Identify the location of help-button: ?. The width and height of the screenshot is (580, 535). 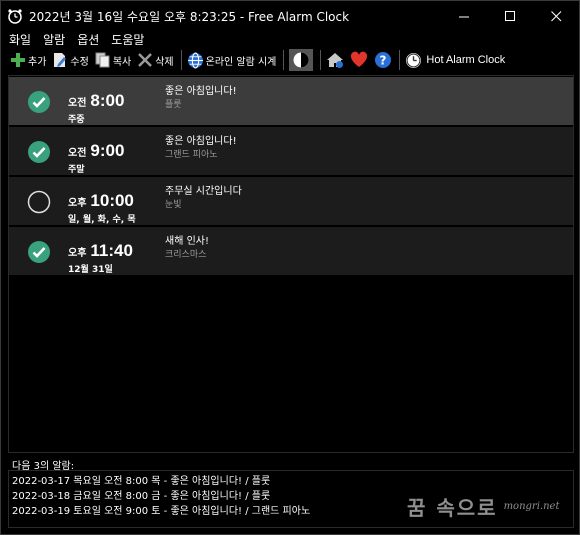
(383, 60).